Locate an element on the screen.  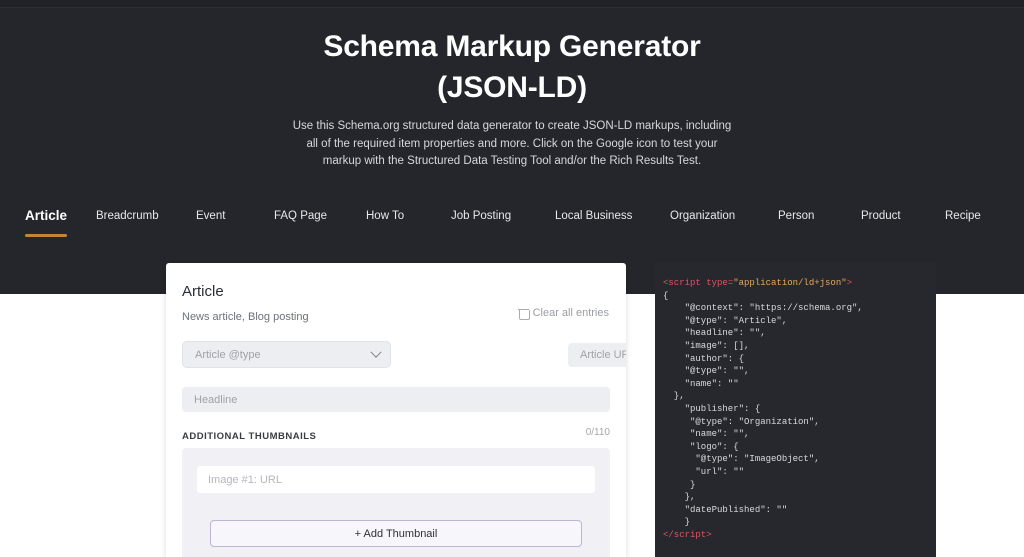
tab-local-business: Local Business is located at coordinates (593, 220).